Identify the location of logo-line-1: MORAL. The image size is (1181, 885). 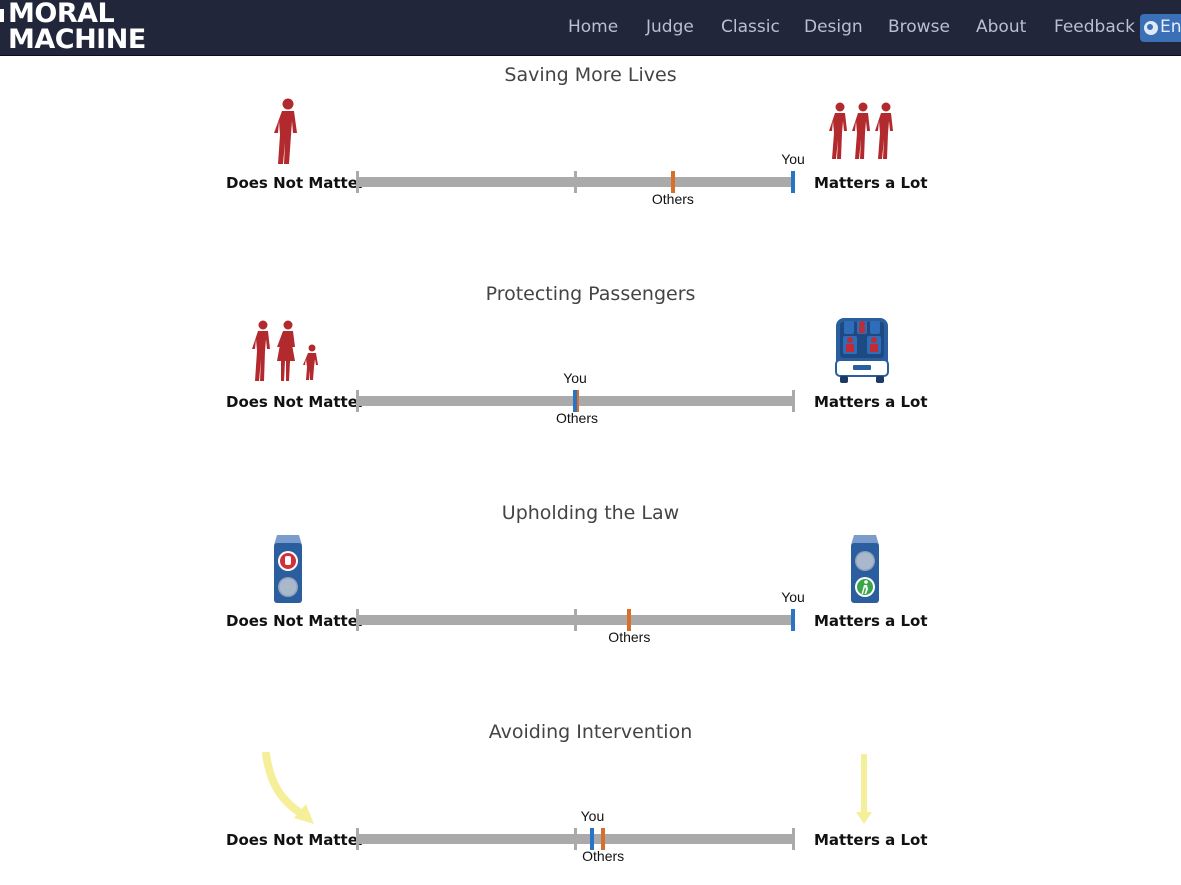
(61, 14).